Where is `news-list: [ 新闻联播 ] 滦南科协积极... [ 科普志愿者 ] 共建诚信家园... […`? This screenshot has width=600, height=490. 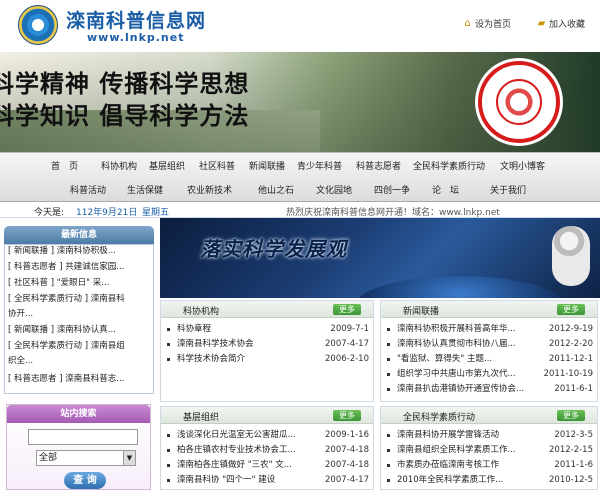
news-list: [ 新闻联播 ] 滦南科协积极... [ 科普志愿者 ] 共建诚信家园... [… is located at coordinates (79, 319).